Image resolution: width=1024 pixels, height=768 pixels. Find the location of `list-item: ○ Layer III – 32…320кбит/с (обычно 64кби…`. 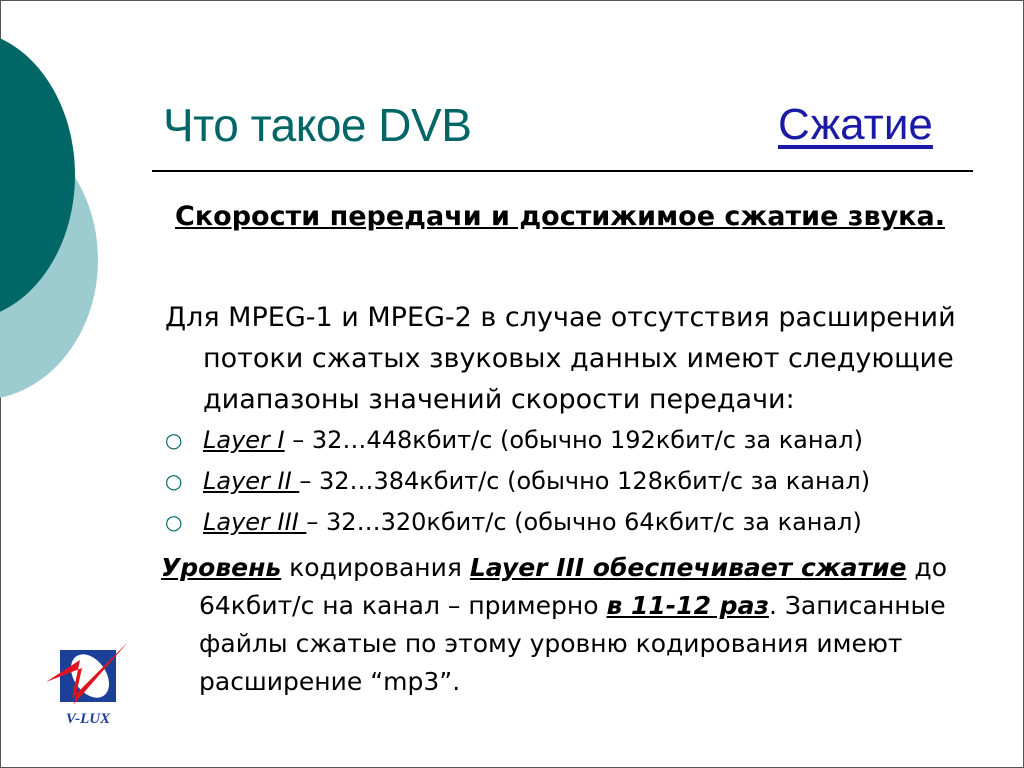

list-item: ○ Layer III – 32…320кбит/с (обычно 64кби… is located at coordinates (580, 522).